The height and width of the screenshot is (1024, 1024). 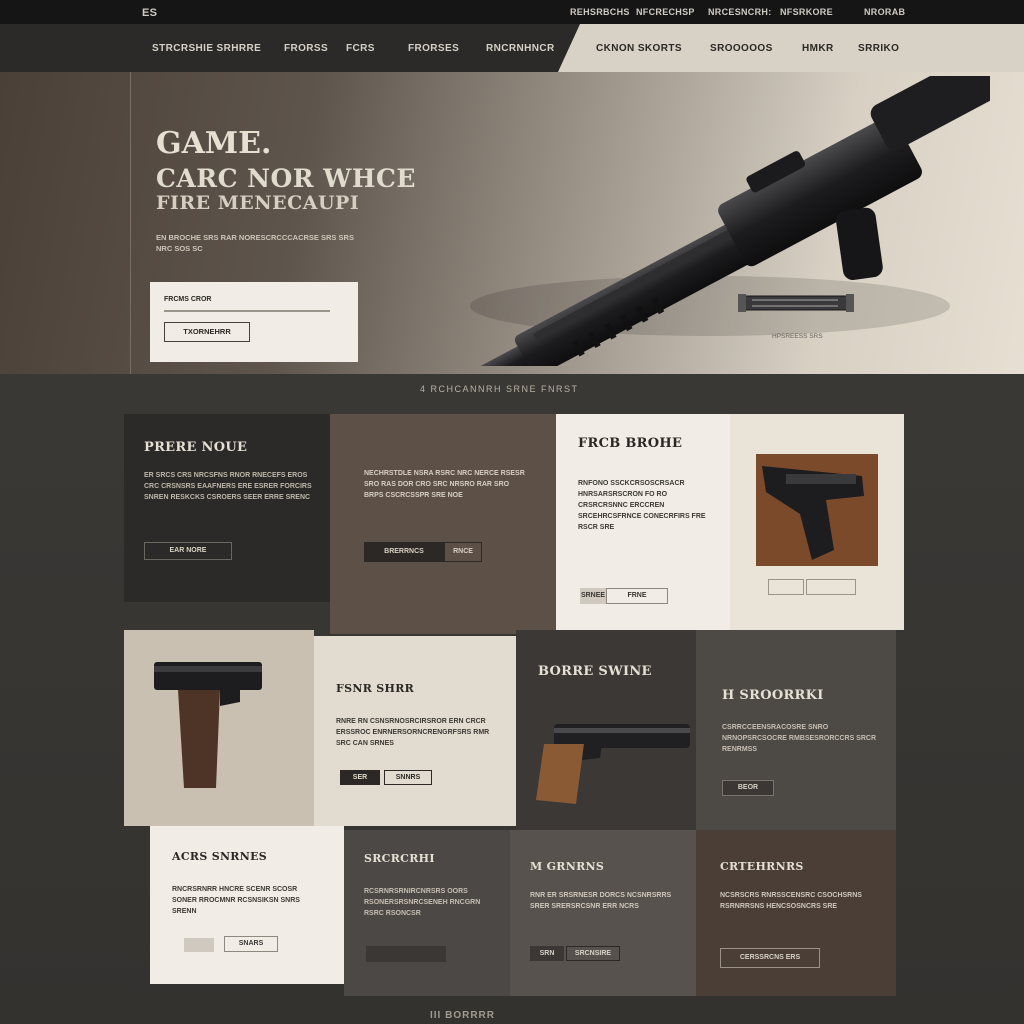 I want to click on nav-item-4: FRORSES, so click(x=433, y=48).